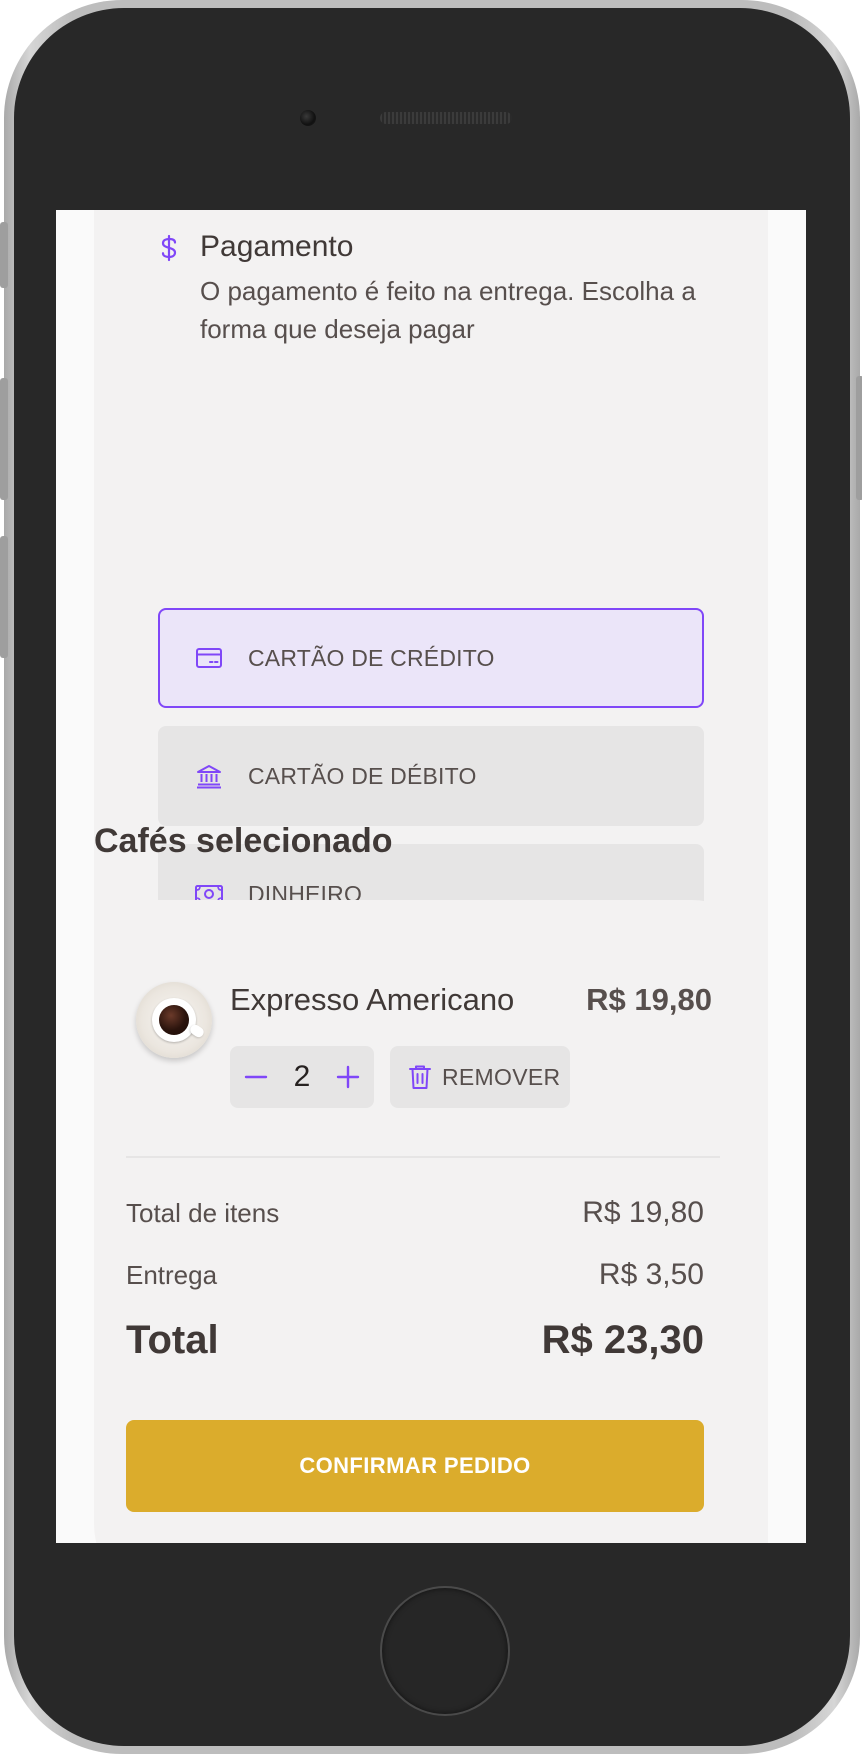  What do you see at coordinates (420, 1077) in the screenshot?
I see `trash-icon` at bounding box center [420, 1077].